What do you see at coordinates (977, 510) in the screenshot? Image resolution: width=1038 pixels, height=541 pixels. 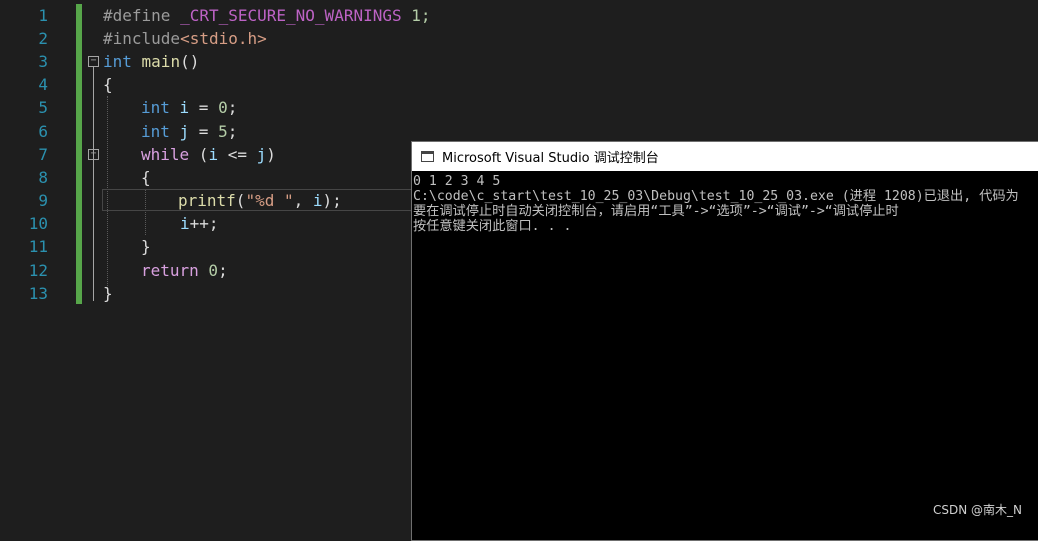 I see `watermark: CSDN @南木_N` at bounding box center [977, 510].